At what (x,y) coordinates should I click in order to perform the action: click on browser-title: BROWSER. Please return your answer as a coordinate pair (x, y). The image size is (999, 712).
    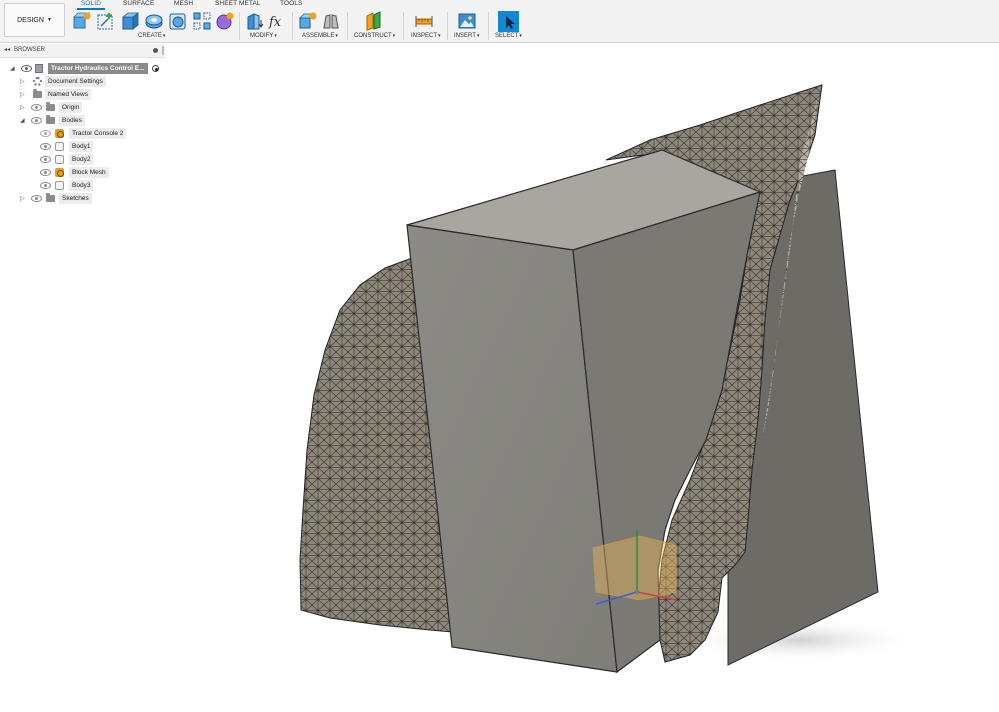
    Looking at the image, I should click on (30, 50).